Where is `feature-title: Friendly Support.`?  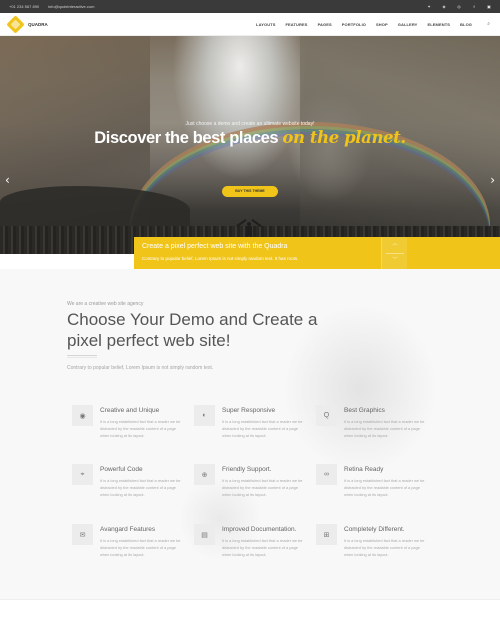
feature-title: Friendly Support. is located at coordinates (247, 469).